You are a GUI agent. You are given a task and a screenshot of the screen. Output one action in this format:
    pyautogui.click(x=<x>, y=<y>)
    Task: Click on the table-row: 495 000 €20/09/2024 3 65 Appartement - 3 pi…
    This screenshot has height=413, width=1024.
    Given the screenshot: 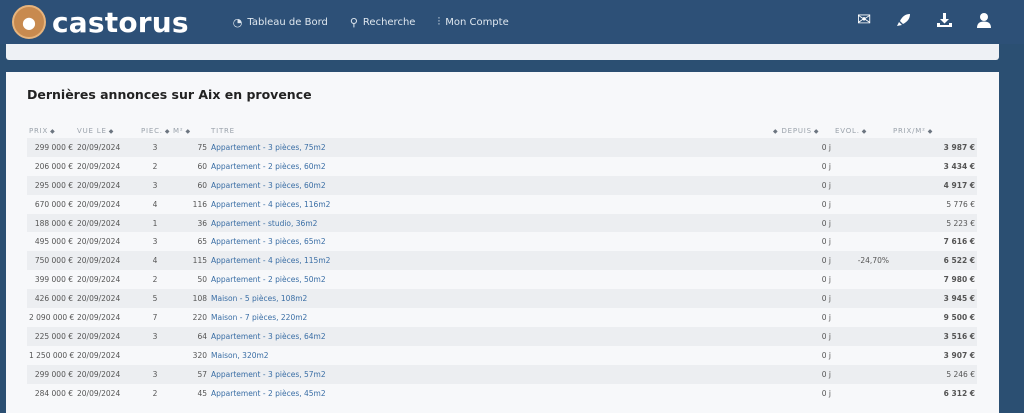 What is the action you would take?
    pyautogui.click(x=502, y=242)
    